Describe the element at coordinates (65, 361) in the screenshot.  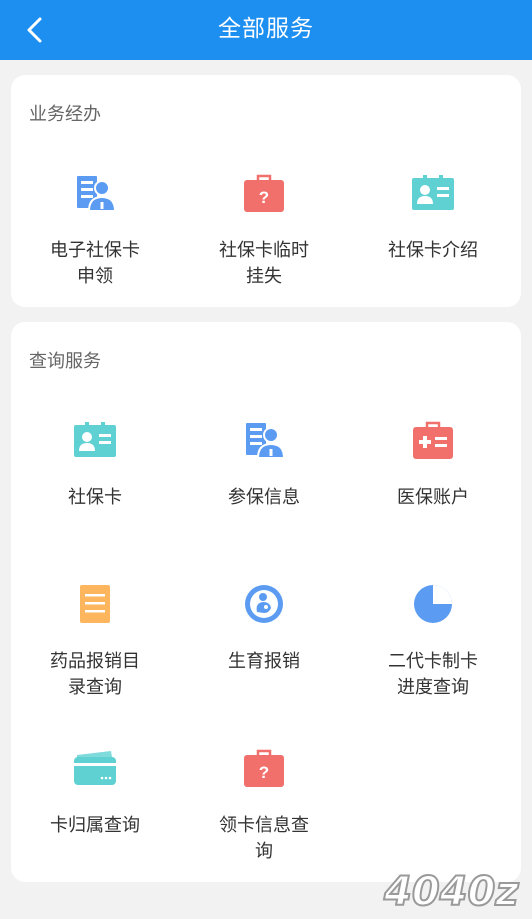
I see `section-title: 查询服务` at that location.